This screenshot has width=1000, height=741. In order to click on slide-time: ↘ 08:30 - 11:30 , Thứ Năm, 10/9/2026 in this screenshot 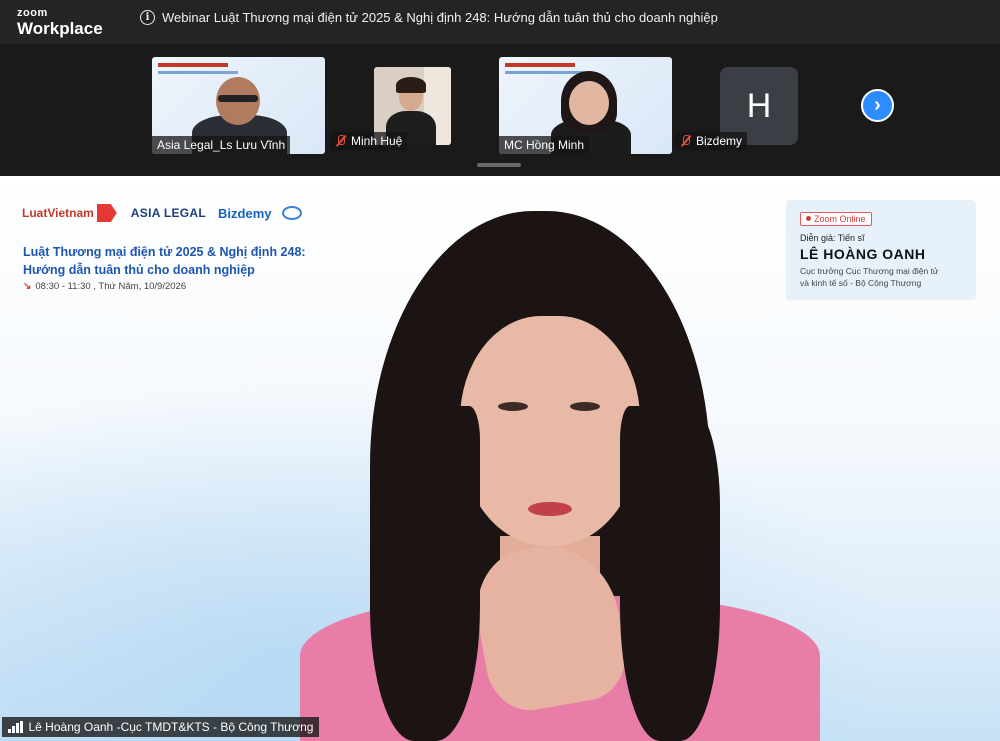, I will do `click(105, 286)`.